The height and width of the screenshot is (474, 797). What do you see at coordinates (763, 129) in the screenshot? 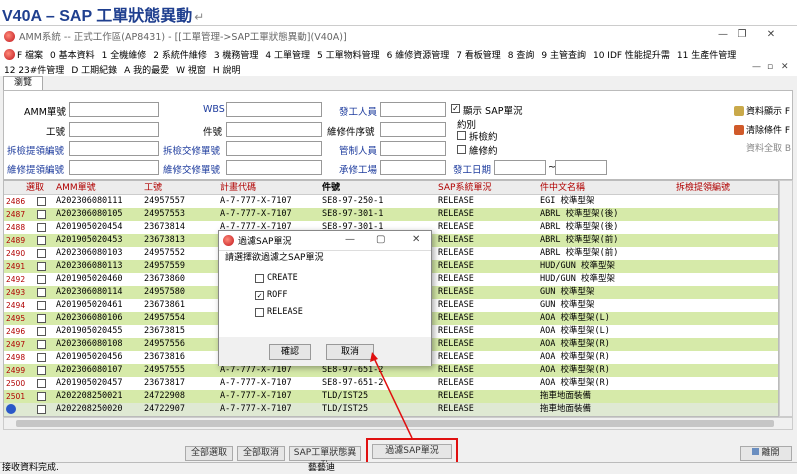
I see `clear-conditions-button: 清除條件 F` at bounding box center [763, 129].